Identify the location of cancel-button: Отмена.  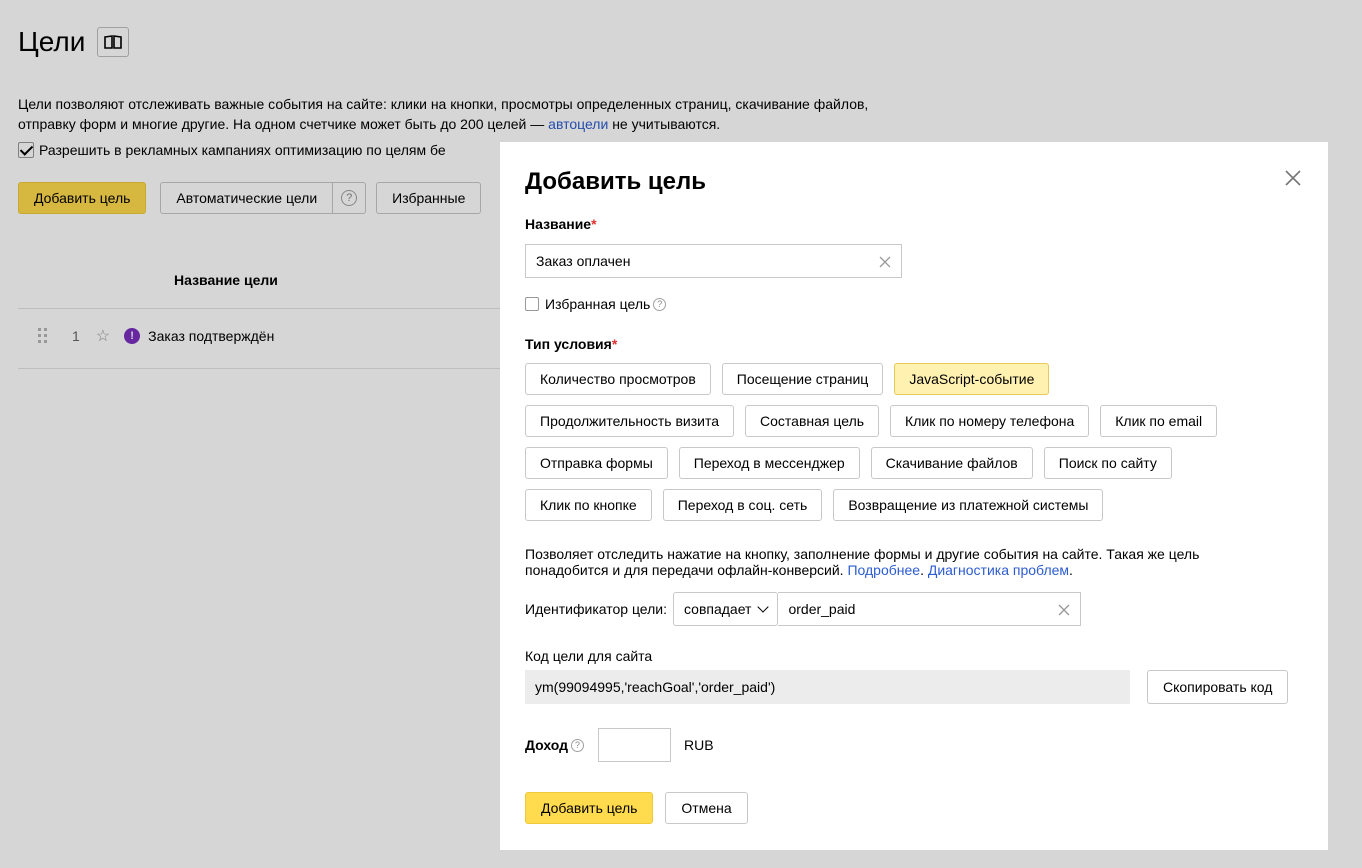
(706, 808).